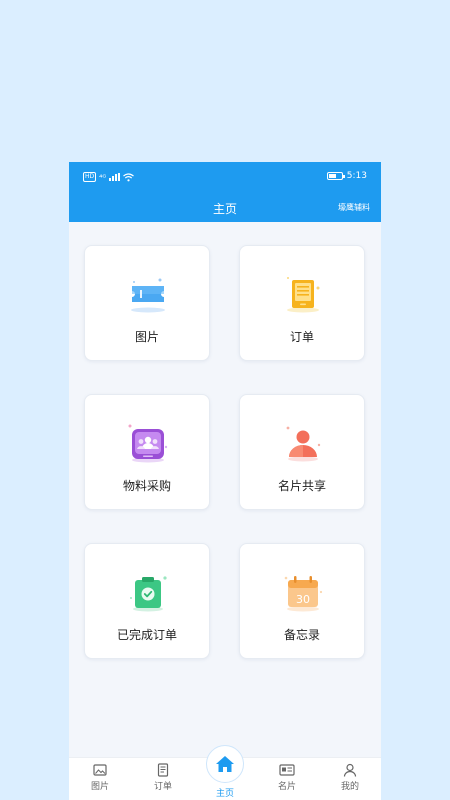 This screenshot has width=450, height=800. Describe the element at coordinates (303, 444) in the screenshot. I see `person-icon` at that location.